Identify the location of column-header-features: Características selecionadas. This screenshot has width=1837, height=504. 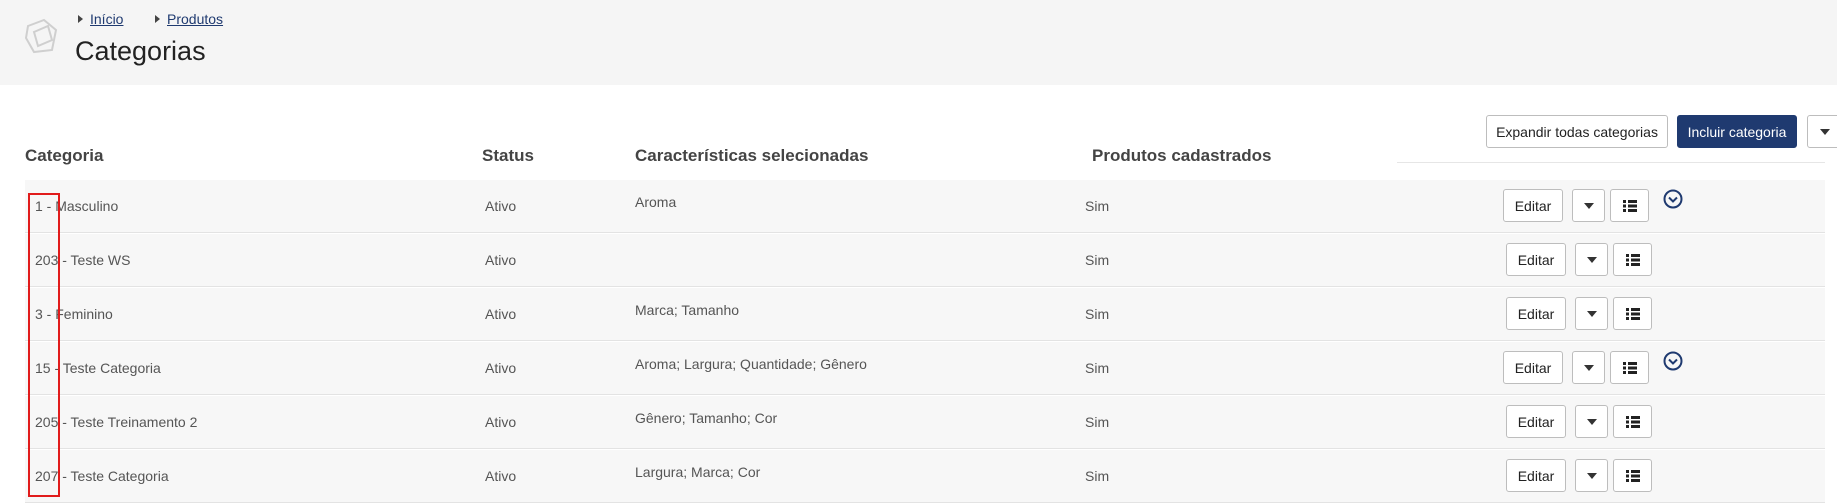
(752, 155).